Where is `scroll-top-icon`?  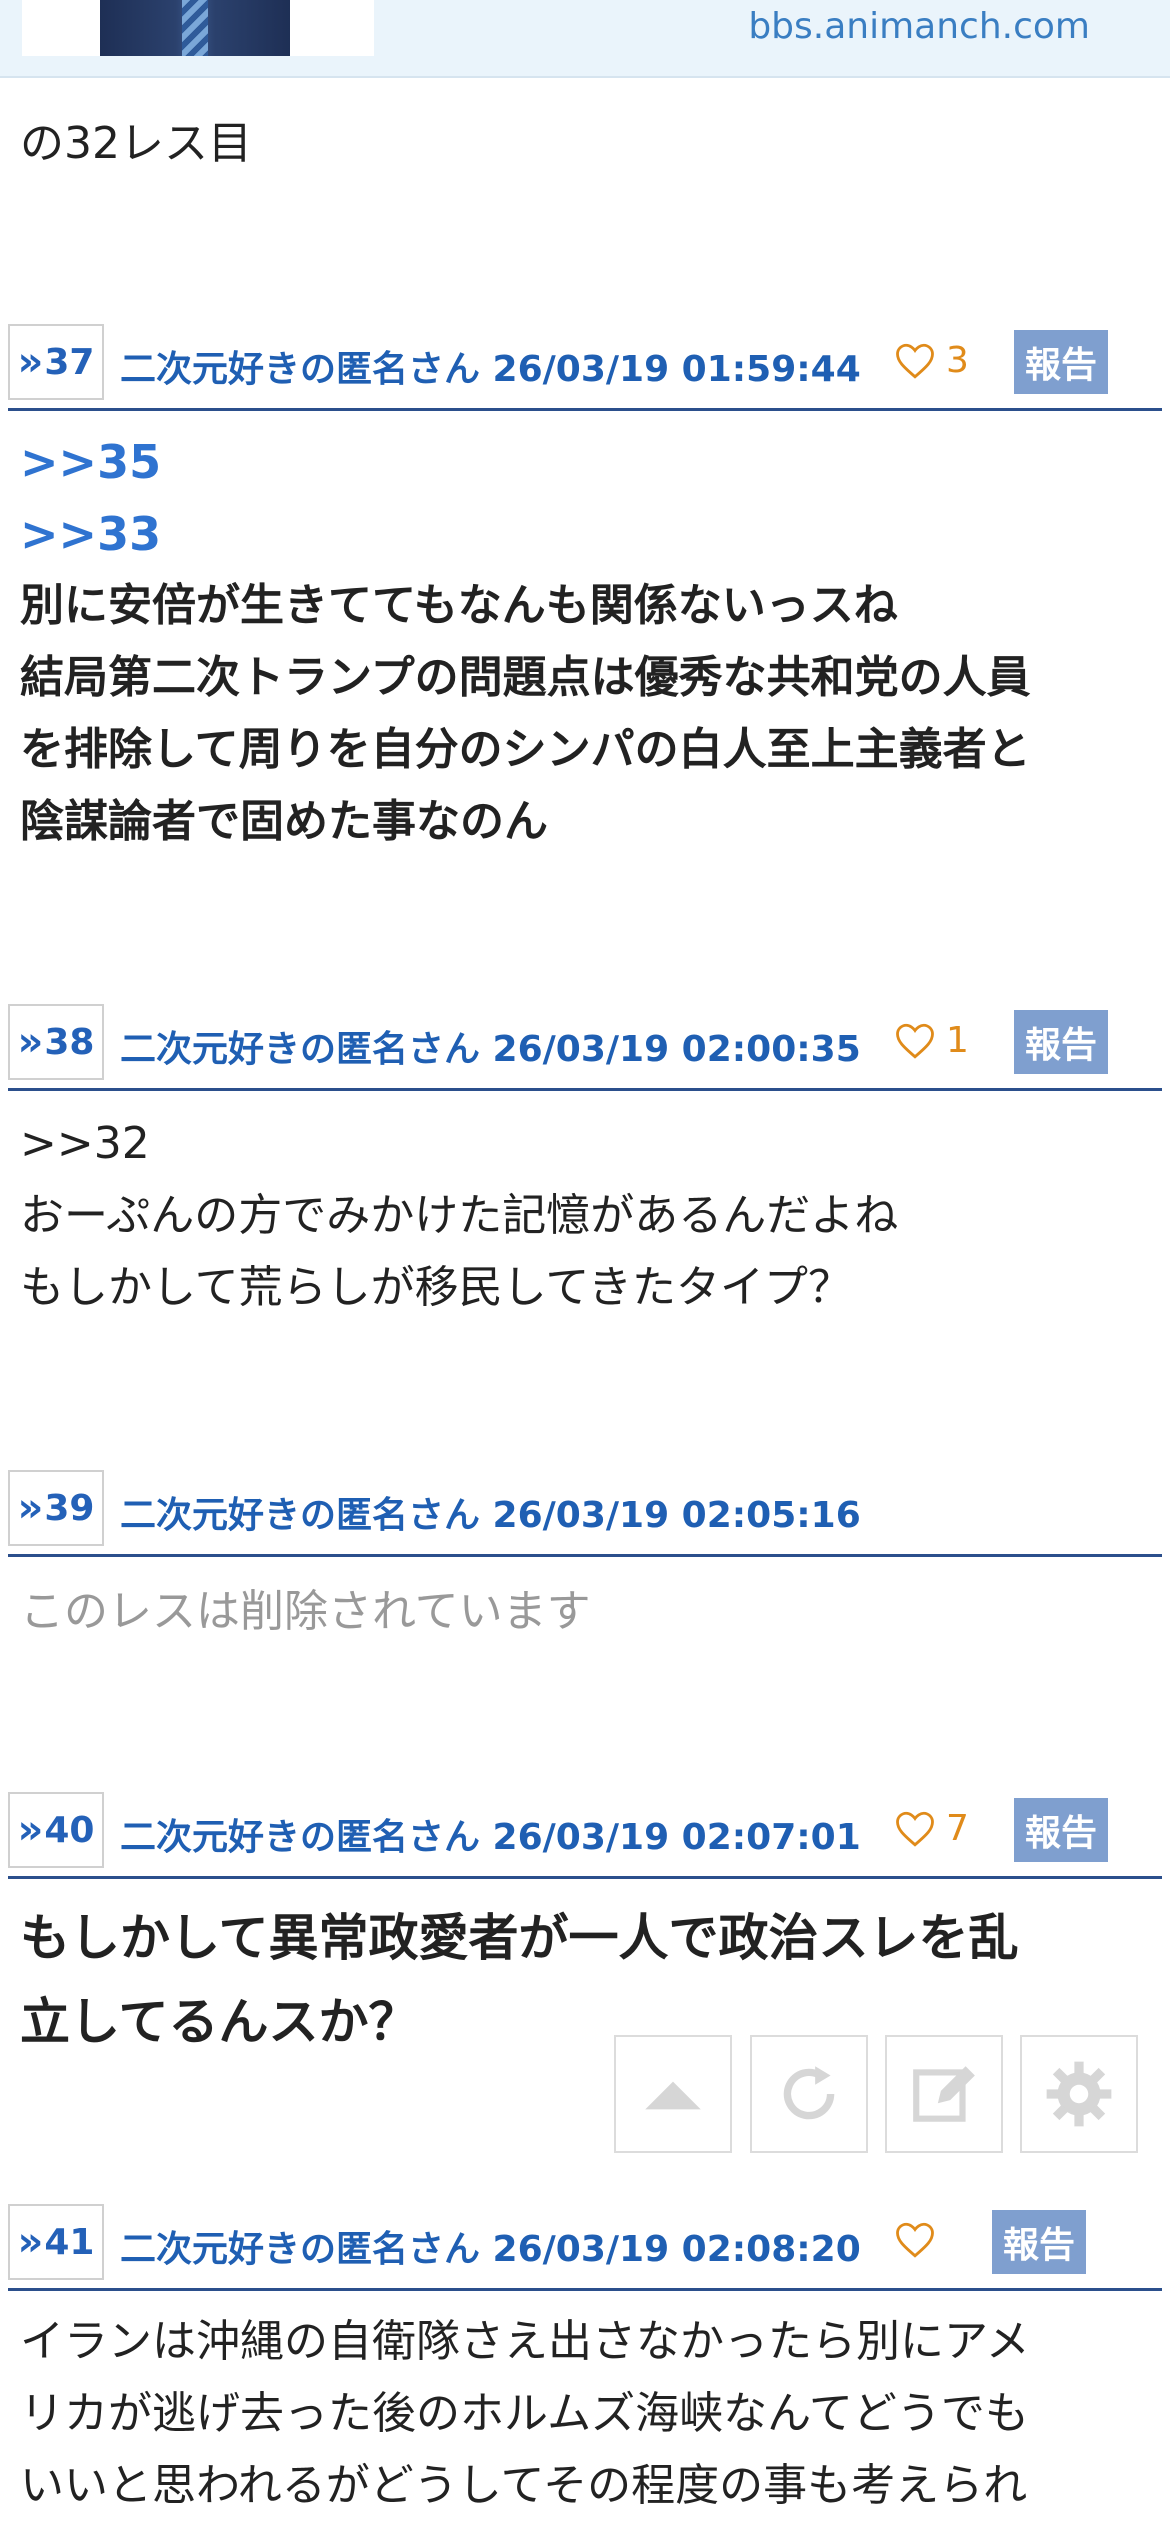
scroll-top-icon is located at coordinates (673, 2095).